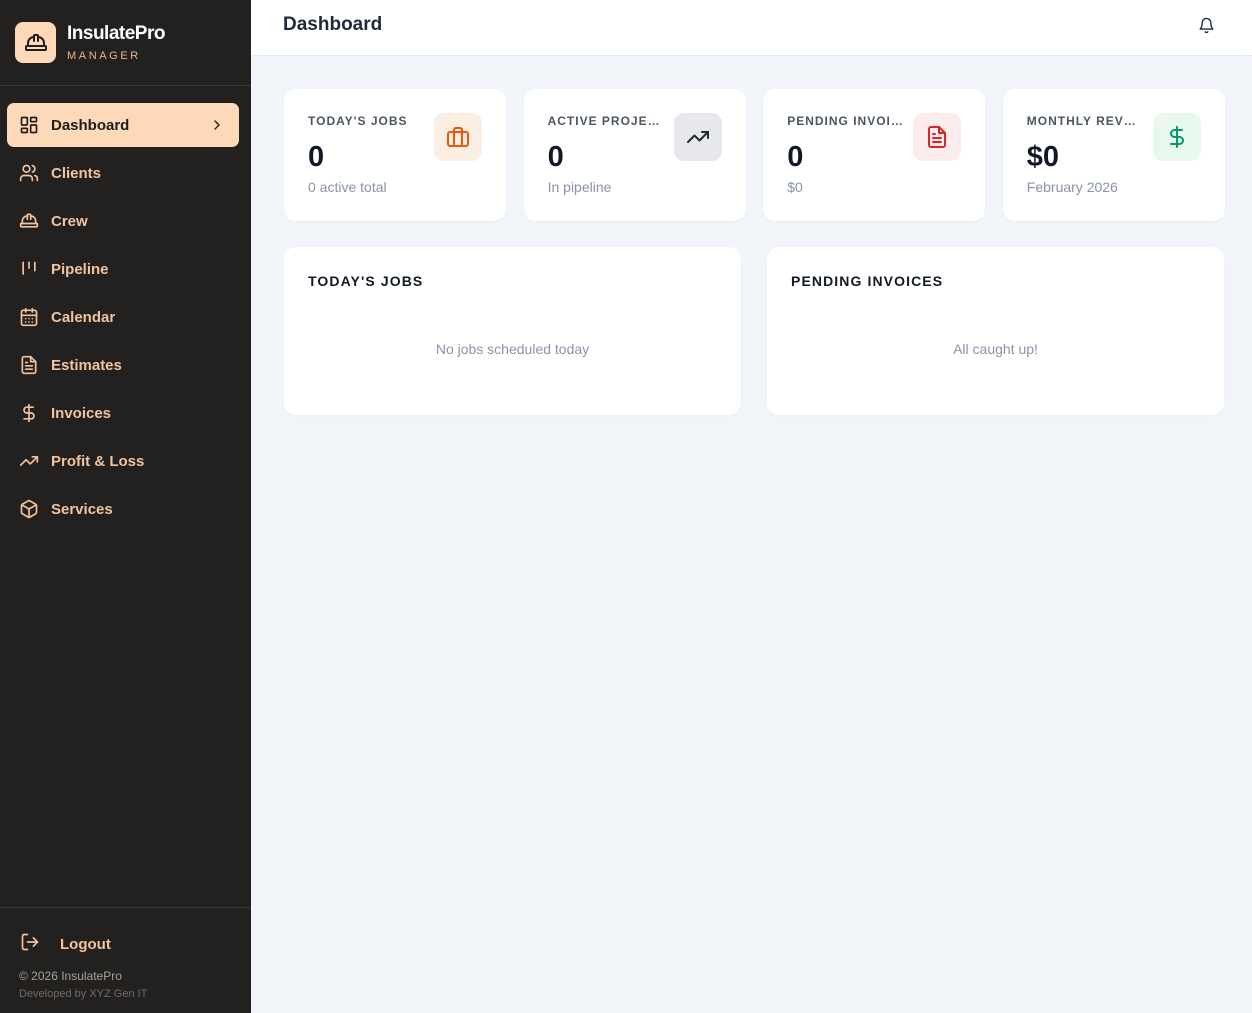 The image size is (1252, 1013). Describe the element at coordinates (29, 173) in the screenshot. I see `users-icon` at that location.